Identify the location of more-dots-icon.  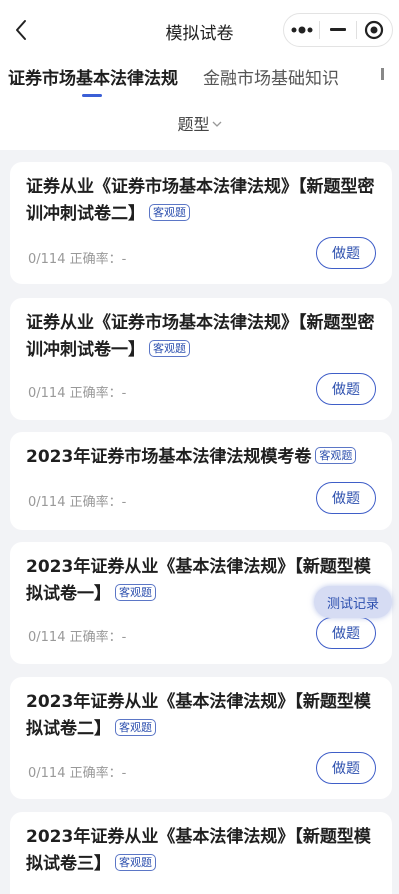
(302, 30).